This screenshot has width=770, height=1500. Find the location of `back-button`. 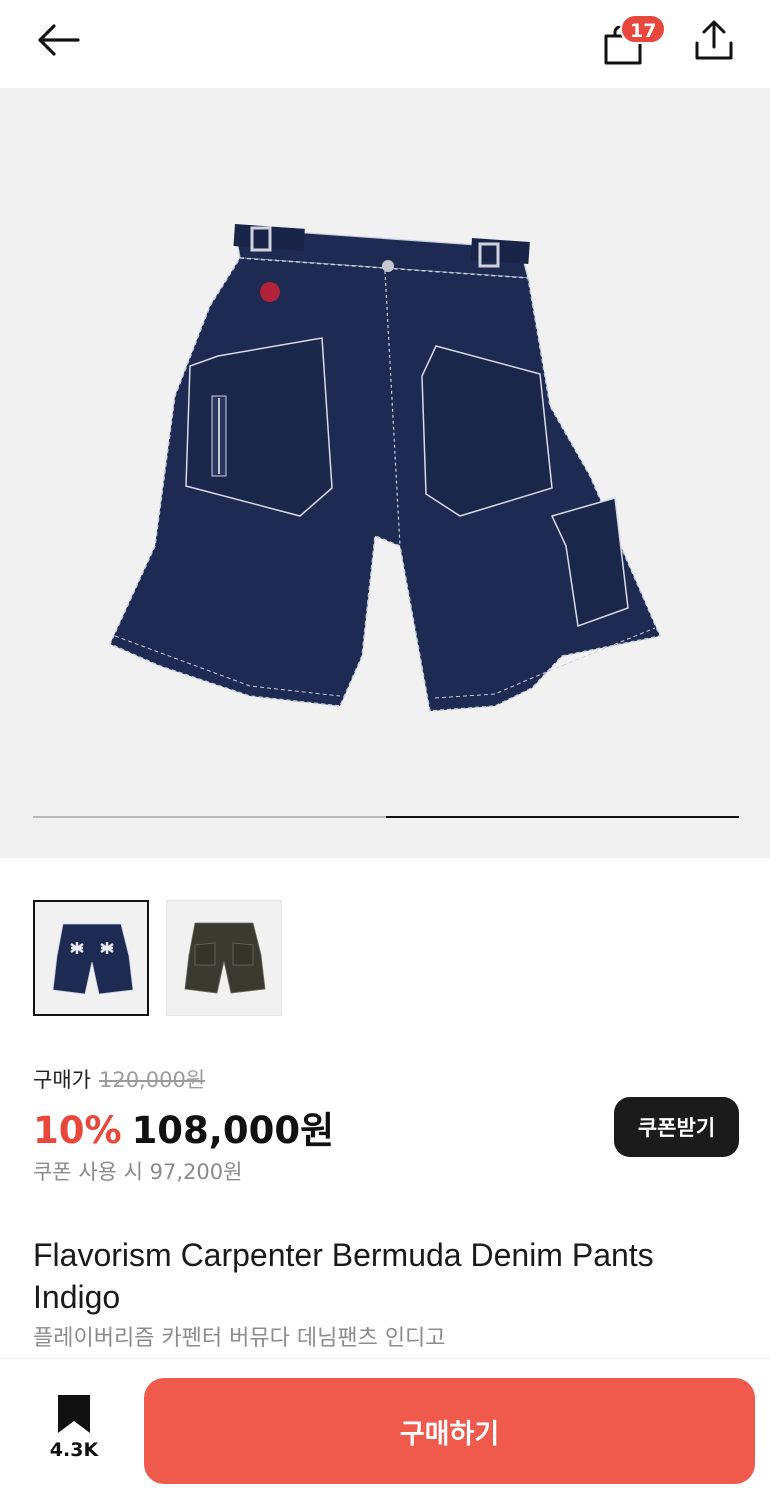

back-button is located at coordinates (58, 42).